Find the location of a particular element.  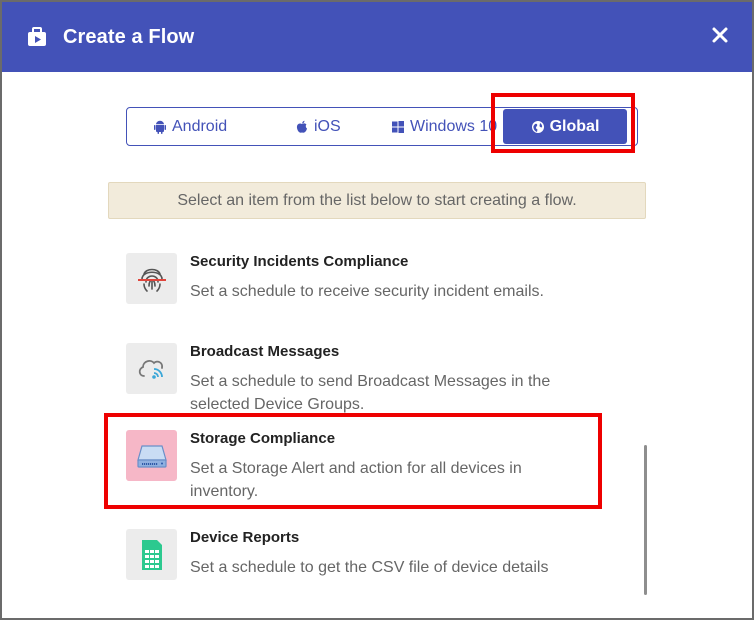

flow-logo-icon is located at coordinates (37, 36).